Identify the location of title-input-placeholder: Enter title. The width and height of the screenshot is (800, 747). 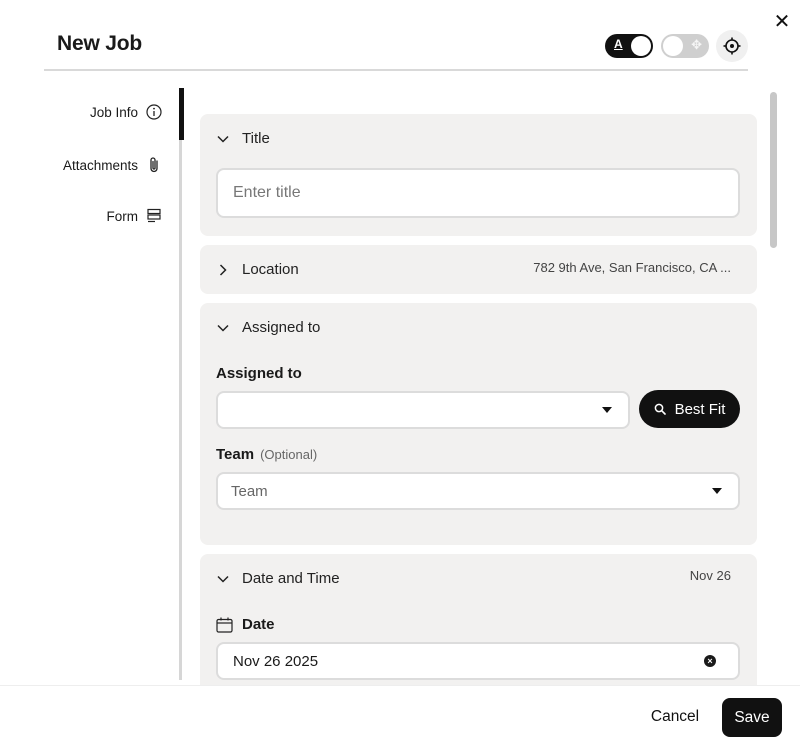
(267, 192).